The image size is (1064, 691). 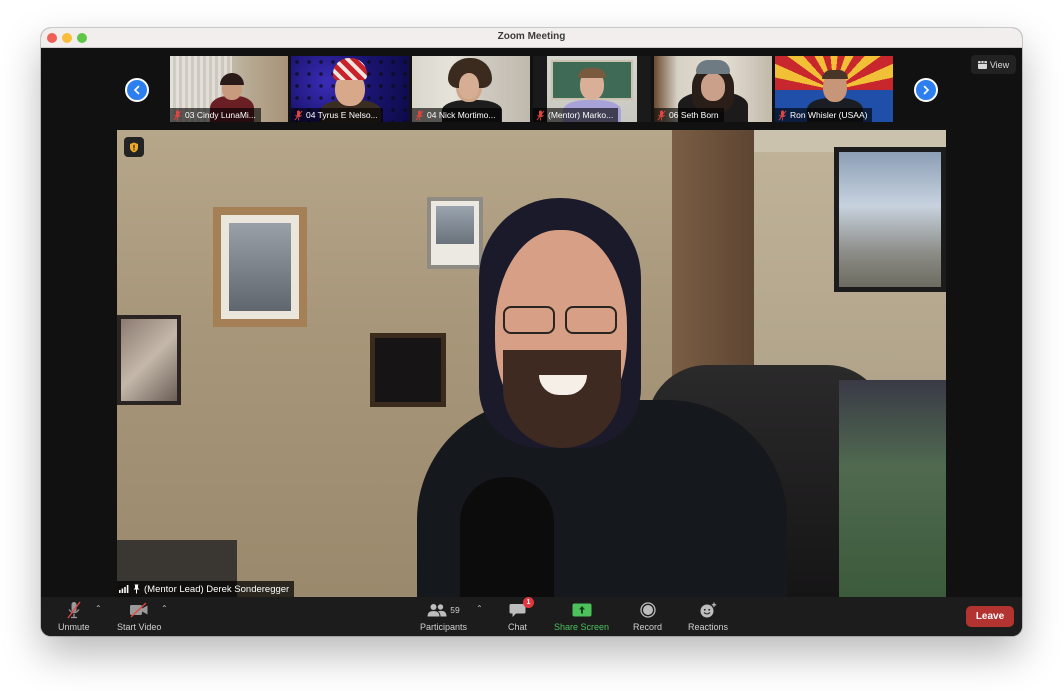 I want to click on chevron-right-icon, so click(x=926, y=90).